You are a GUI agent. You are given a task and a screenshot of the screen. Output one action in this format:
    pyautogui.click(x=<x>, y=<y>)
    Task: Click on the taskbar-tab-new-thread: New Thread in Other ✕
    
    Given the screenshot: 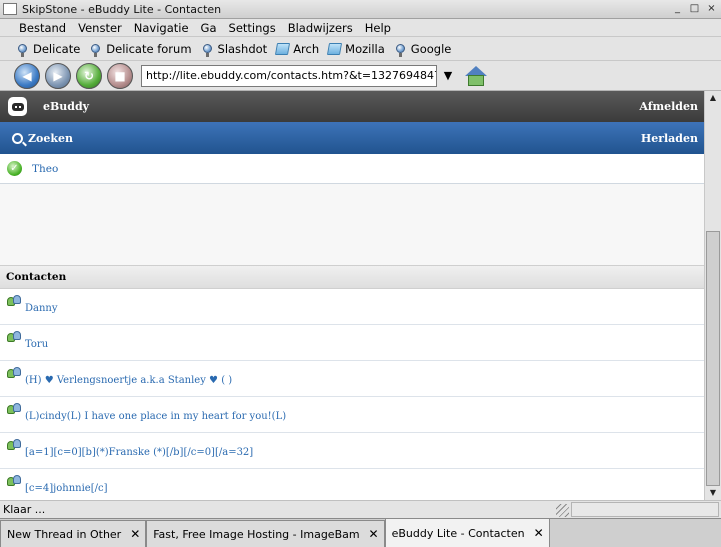 What is the action you would take?
    pyautogui.click(x=73, y=533)
    